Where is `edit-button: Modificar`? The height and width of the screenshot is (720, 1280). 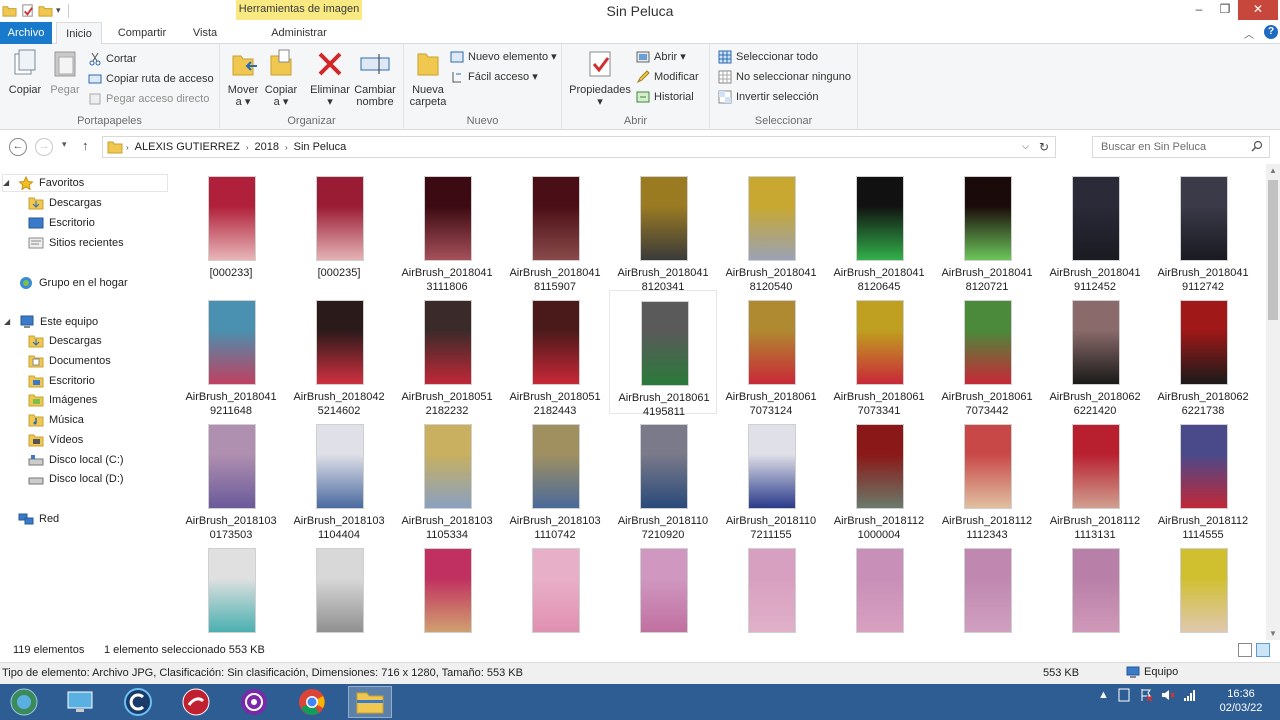 edit-button: Modificar is located at coordinates (667, 77).